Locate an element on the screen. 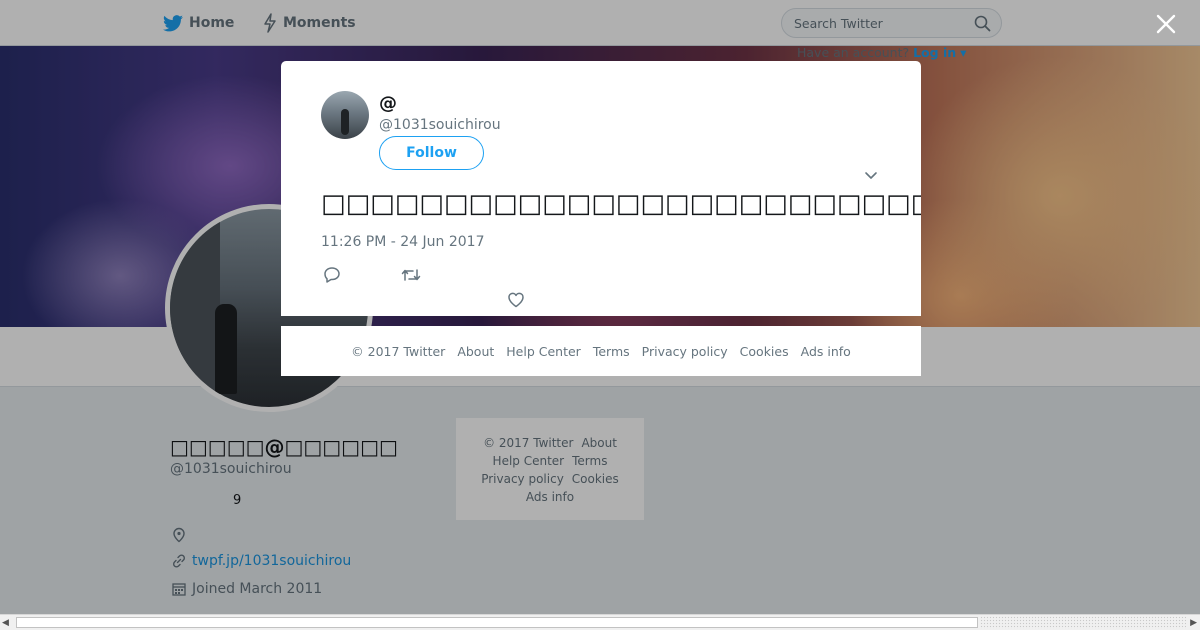 The width and height of the screenshot is (1200, 630). tweet-author-avatar is located at coordinates (345, 115).